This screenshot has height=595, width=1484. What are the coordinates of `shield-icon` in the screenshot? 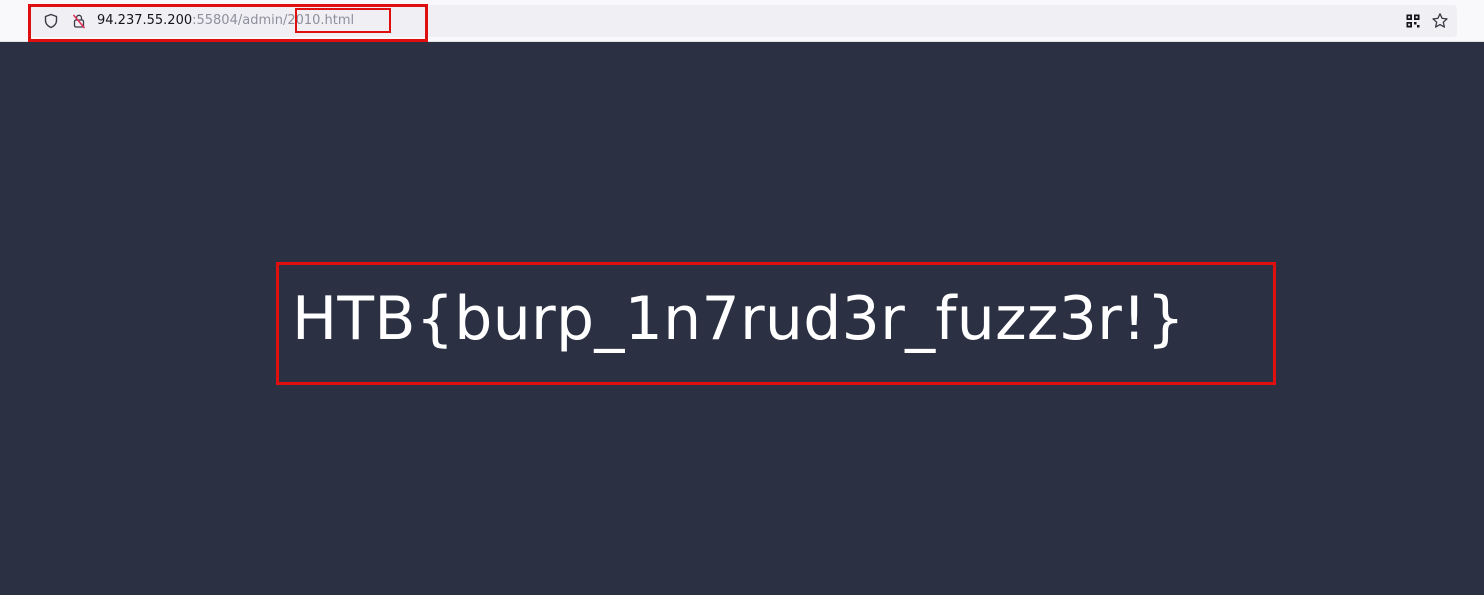 It's located at (51, 21).